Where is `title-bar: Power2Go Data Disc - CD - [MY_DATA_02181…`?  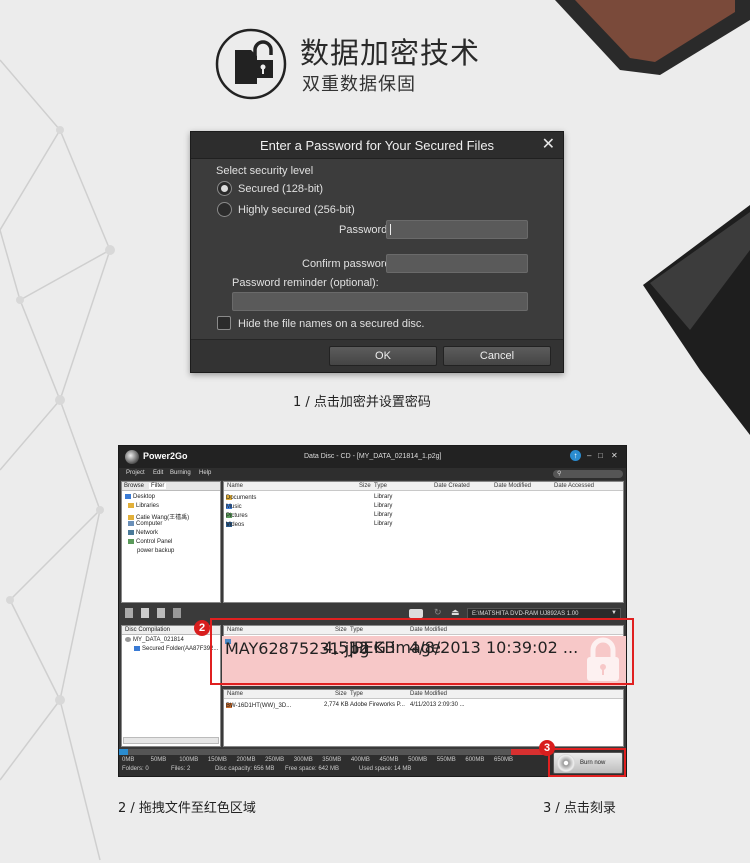 title-bar: Power2Go Data Disc - CD - [MY_DATA_02181… is located at coordinates (372, 457).